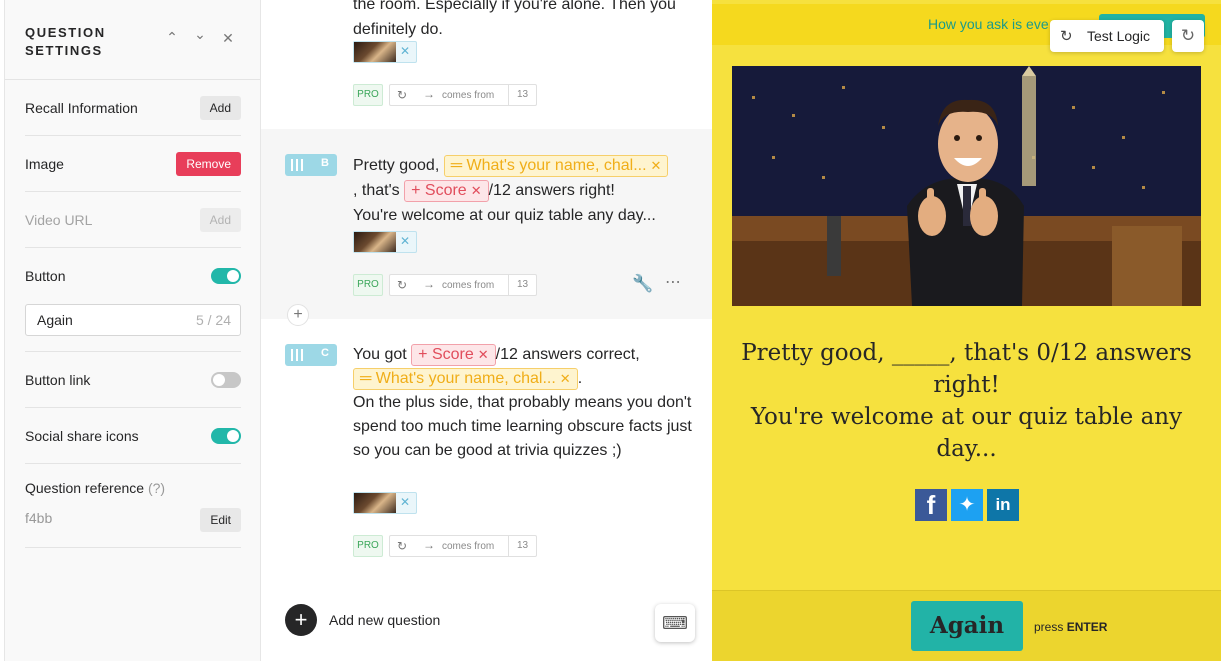 This screenshot has height=661, width=1221. What do you see at coordinates (133, 300) in the screenshot?
I see `button-row: Button` at bounding box center [133, 300].